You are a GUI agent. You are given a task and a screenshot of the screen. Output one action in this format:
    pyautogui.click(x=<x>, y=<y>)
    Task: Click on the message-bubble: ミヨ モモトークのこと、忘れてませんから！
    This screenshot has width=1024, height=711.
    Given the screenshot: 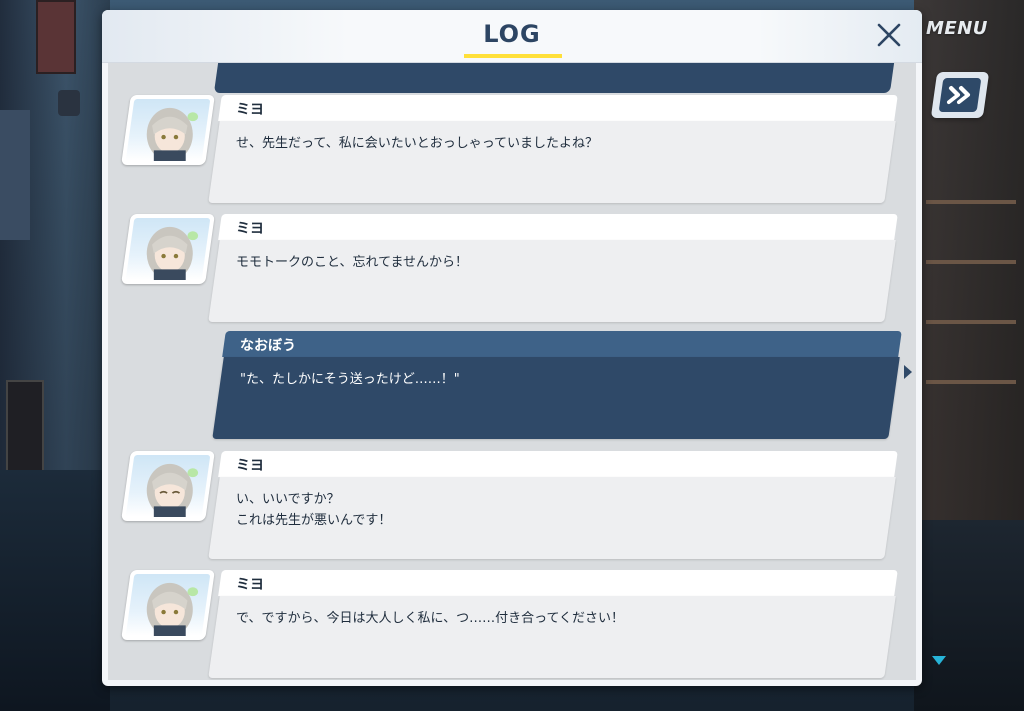 What is the action you would take?
    pyautogui.click(x=555, y=268)
    